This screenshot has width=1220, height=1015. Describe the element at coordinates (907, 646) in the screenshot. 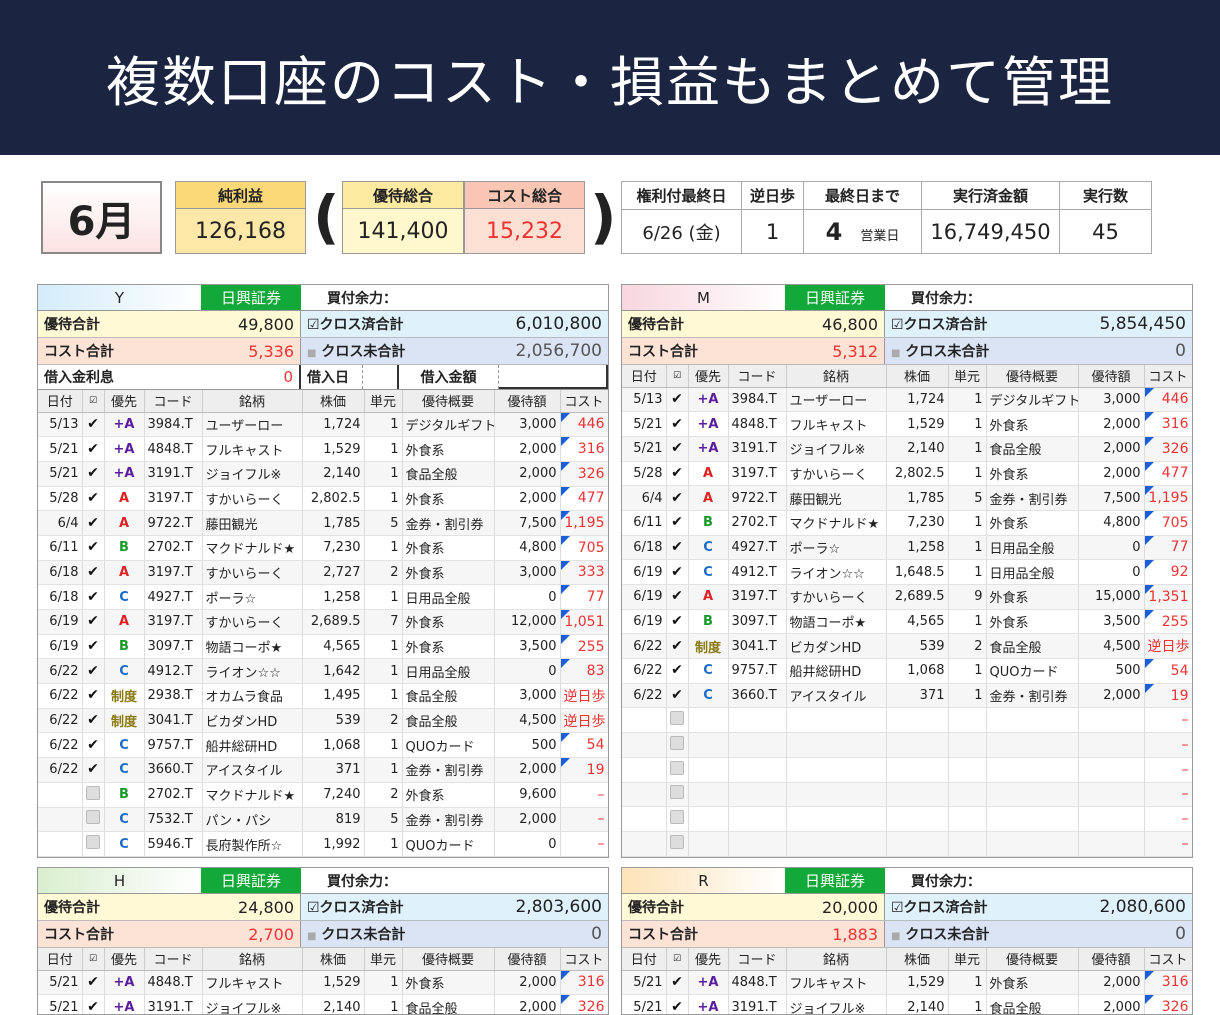

I see `table-row: 6/22 ✔ 制度 3041.T ビカダンHD 539 2 食品全般 4,500 逆日歩` at that location.